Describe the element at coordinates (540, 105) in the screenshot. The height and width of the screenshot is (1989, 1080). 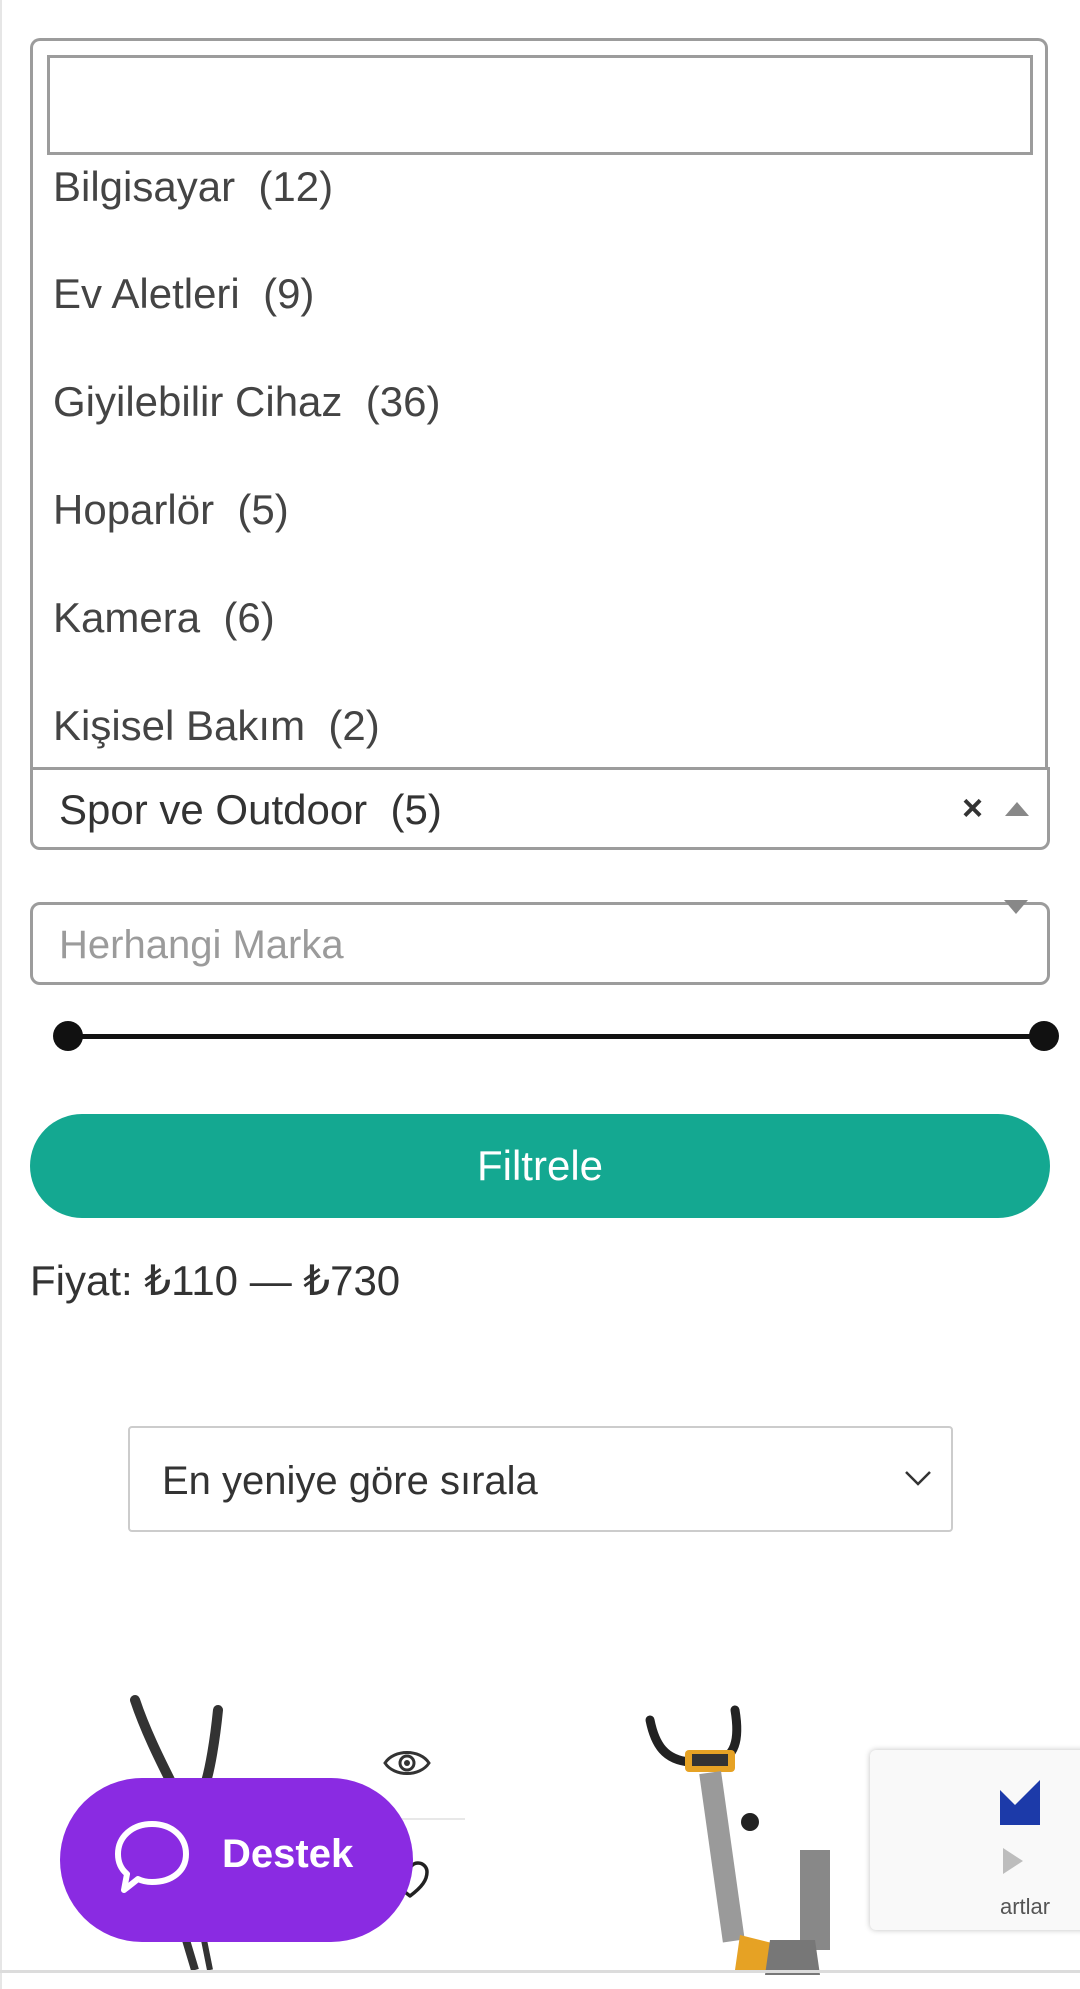
I see `category-search-input` at that location.